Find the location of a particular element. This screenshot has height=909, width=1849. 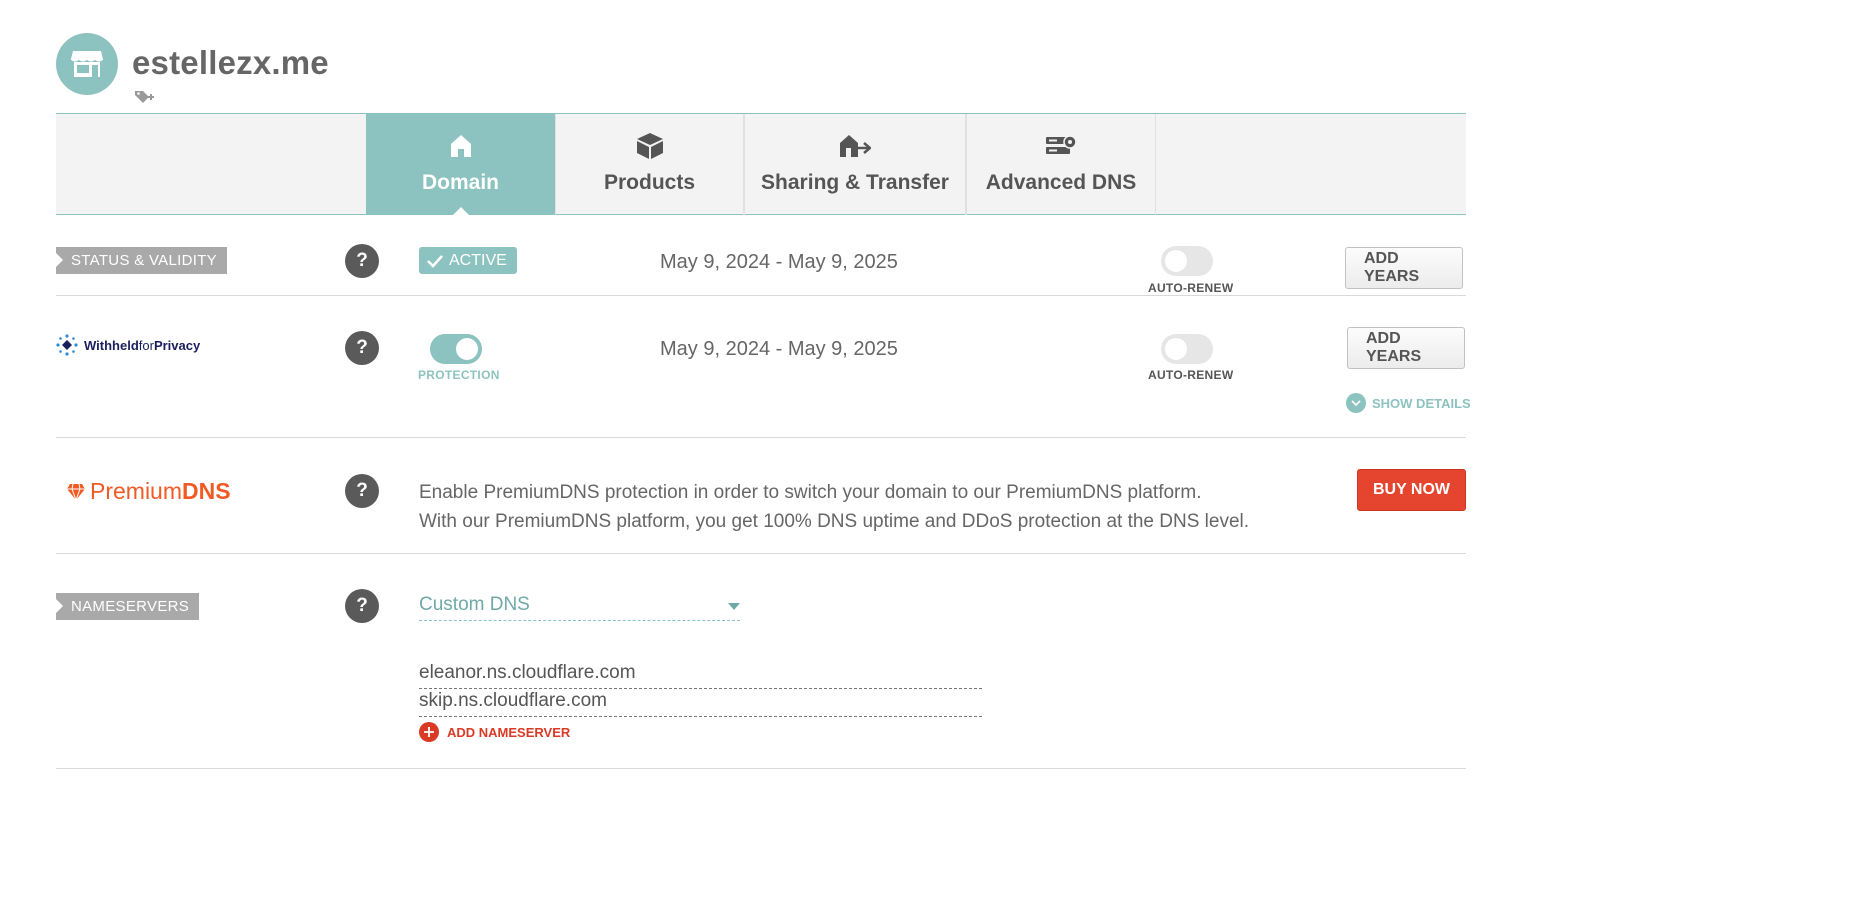

tab-label: Products is located at coordinates (649, 182).